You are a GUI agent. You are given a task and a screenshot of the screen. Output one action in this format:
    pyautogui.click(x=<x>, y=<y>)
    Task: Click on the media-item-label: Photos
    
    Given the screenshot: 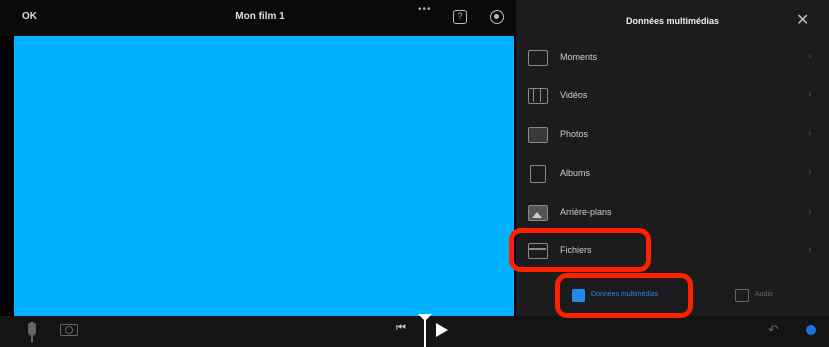 What is the action you would take?
    pyautogui.click(x=574, y=134)
    